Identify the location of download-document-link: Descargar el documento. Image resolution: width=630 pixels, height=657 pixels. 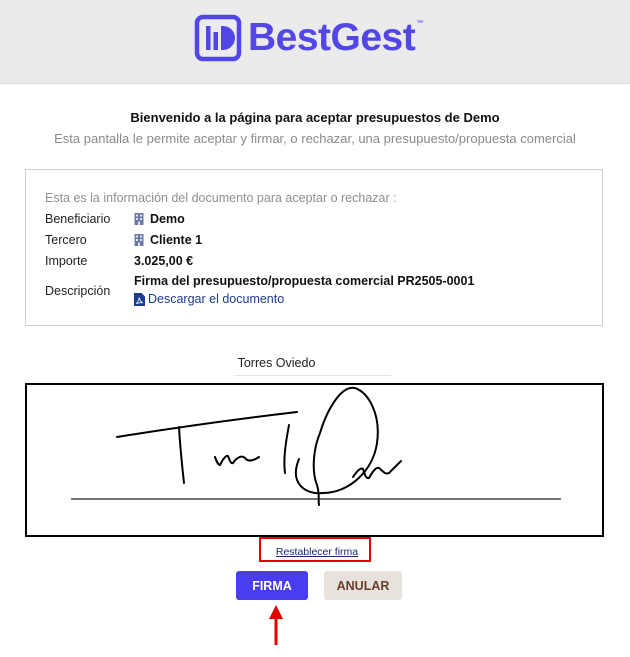
(209, 299).